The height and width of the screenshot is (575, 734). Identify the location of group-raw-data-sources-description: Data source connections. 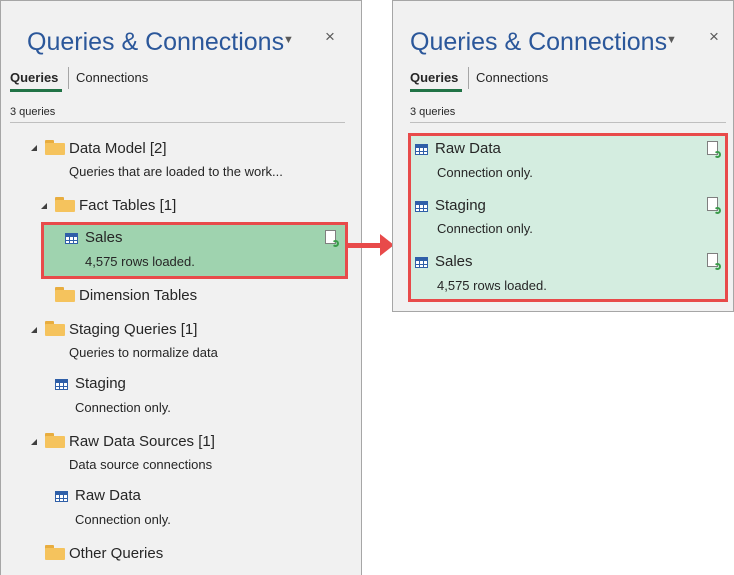
(141, 464).